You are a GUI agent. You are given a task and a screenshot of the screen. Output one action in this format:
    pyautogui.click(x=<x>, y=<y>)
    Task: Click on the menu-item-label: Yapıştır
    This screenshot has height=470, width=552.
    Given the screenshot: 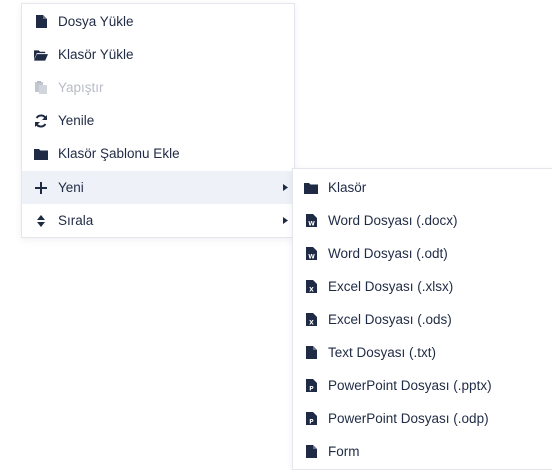 What is the action you would take?
    pyautogui.click(x=81, y=87)
    